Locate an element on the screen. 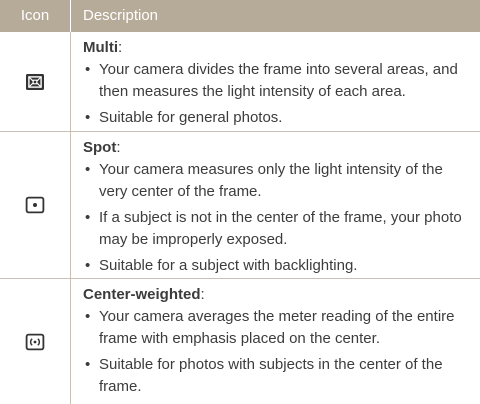 The image size is (480, 404). mode-title: Spot: is located at coordinates (102, 147).